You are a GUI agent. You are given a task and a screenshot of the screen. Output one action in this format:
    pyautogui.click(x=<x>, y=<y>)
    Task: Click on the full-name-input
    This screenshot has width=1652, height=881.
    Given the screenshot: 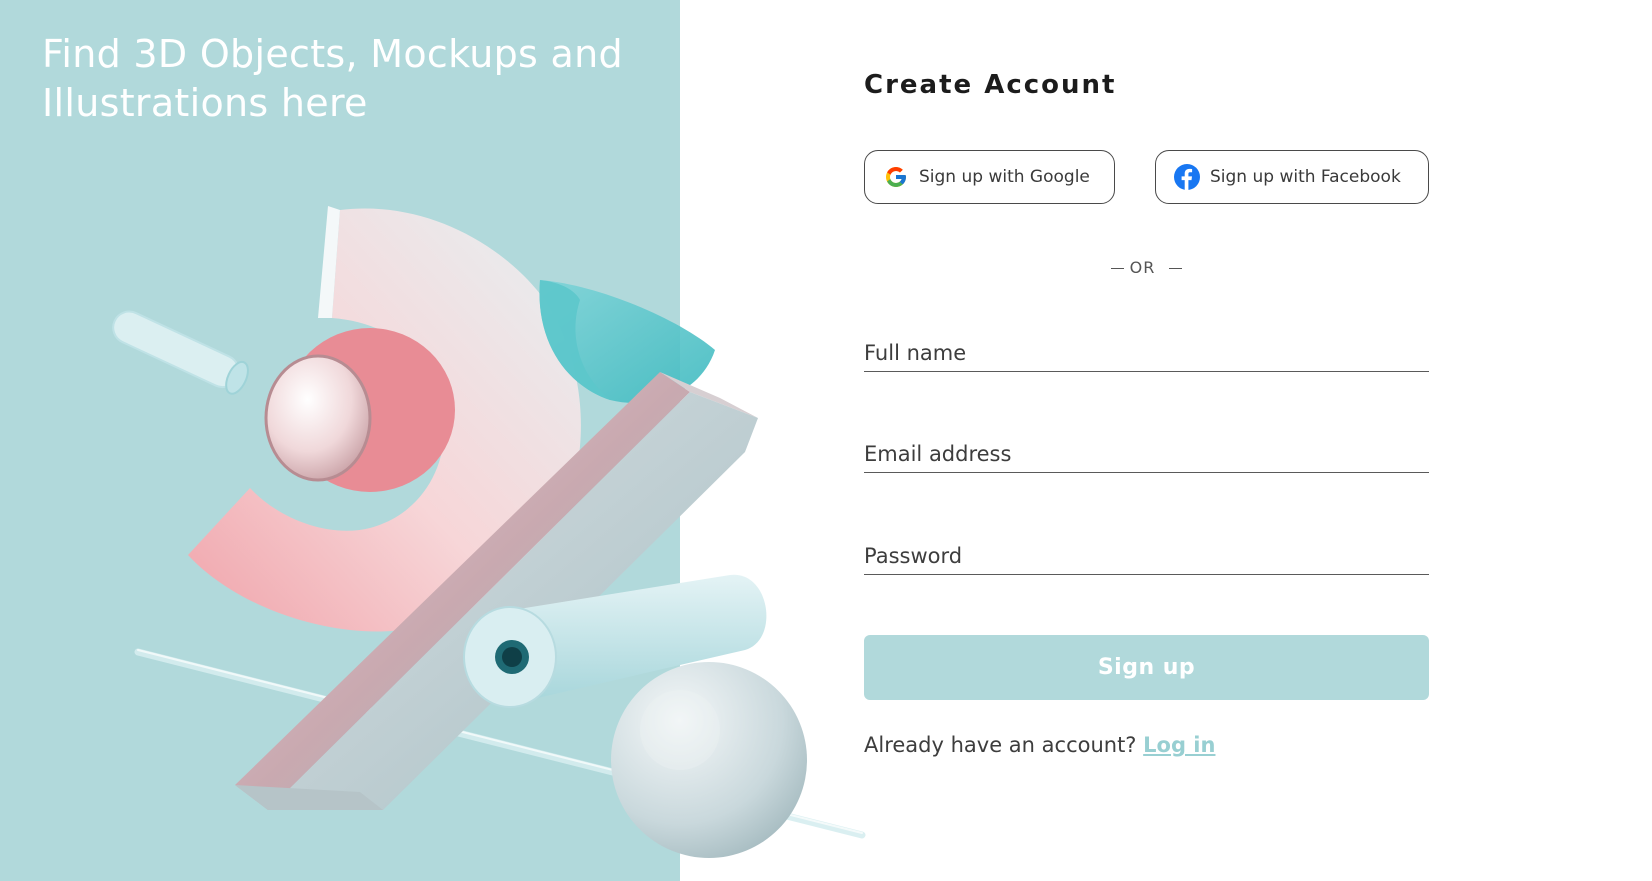 What is the action you would take?
    pyautogui.click(x=1146, y=353)
    